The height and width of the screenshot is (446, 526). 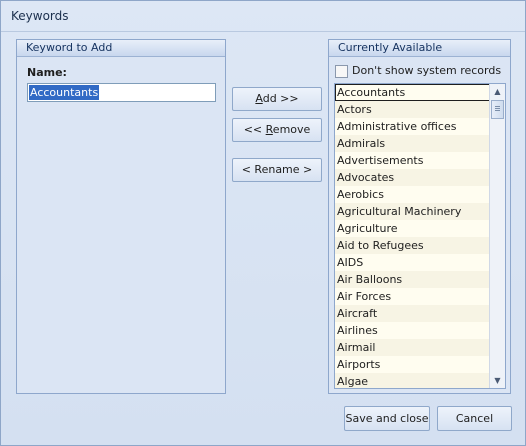 I want to click on save-and-close-button: Save and close, so click(x=387, y=418).